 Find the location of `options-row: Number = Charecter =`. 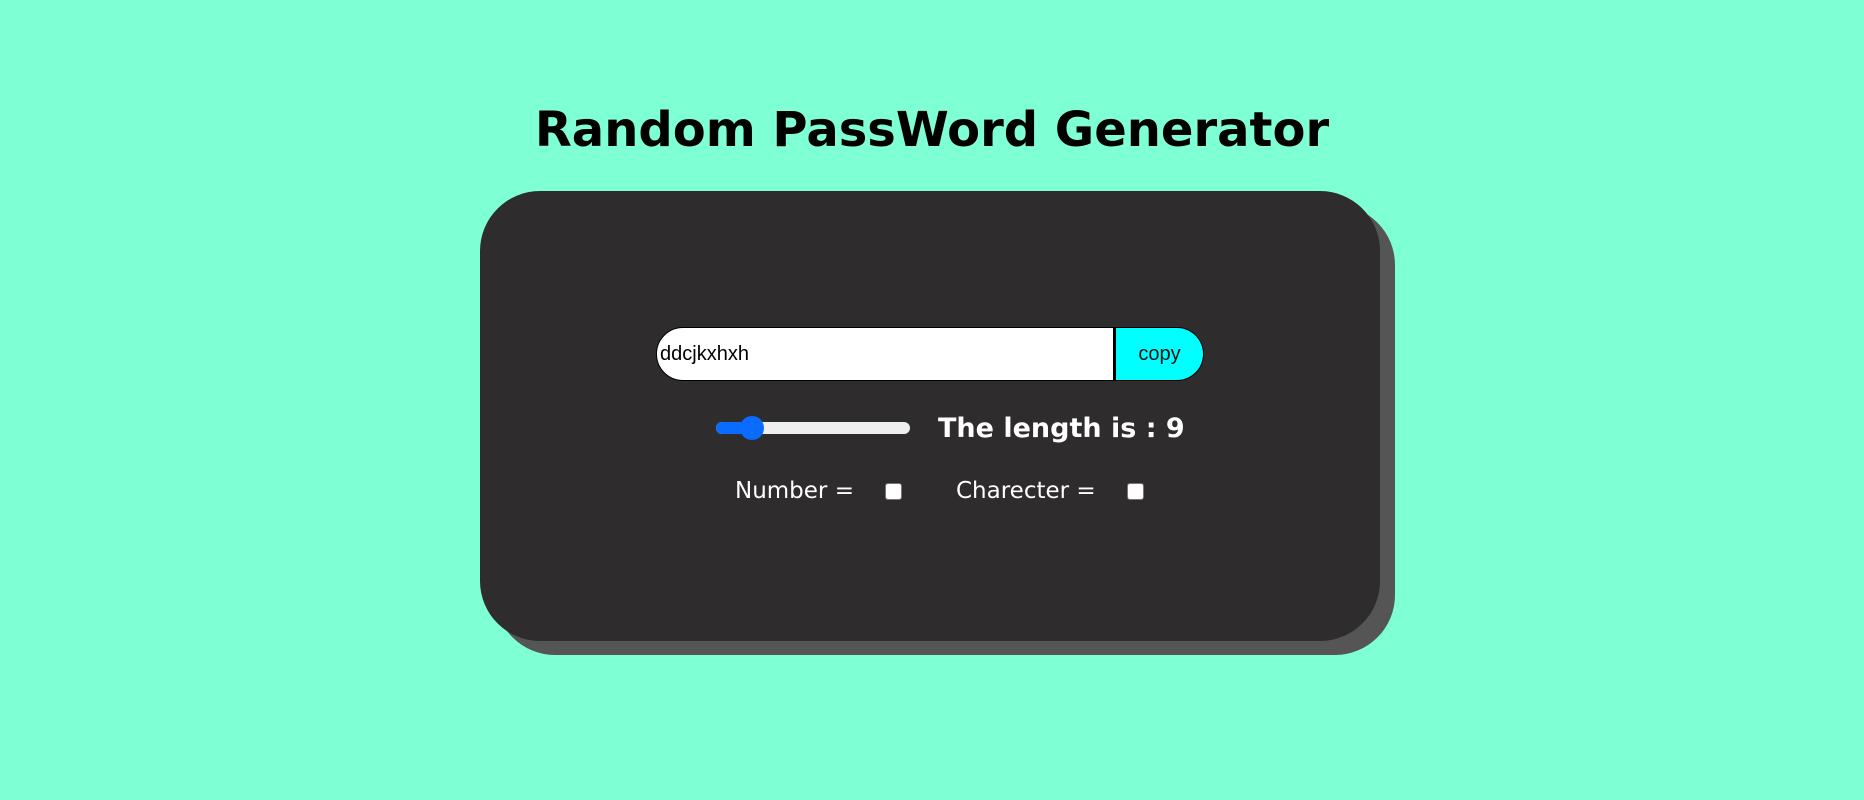

options-row: Number = Charecter = is located at coordinates (939, 491).